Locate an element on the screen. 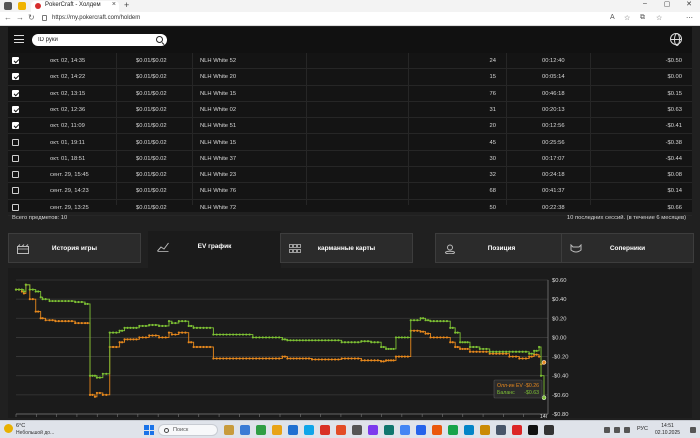  chrome-icon is located at coordinates (405, 430).